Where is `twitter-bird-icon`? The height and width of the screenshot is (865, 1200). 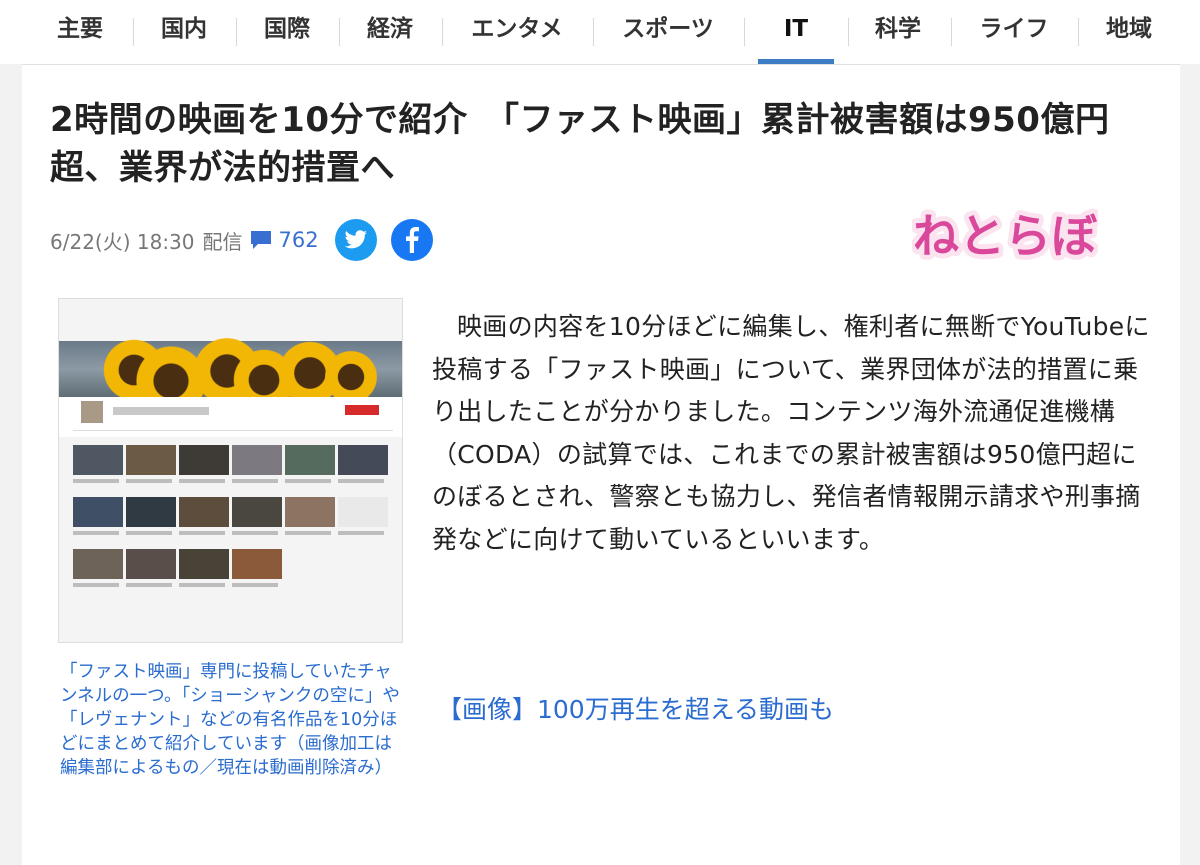 twitter-bird-icon is located at coordinates (355, 239).